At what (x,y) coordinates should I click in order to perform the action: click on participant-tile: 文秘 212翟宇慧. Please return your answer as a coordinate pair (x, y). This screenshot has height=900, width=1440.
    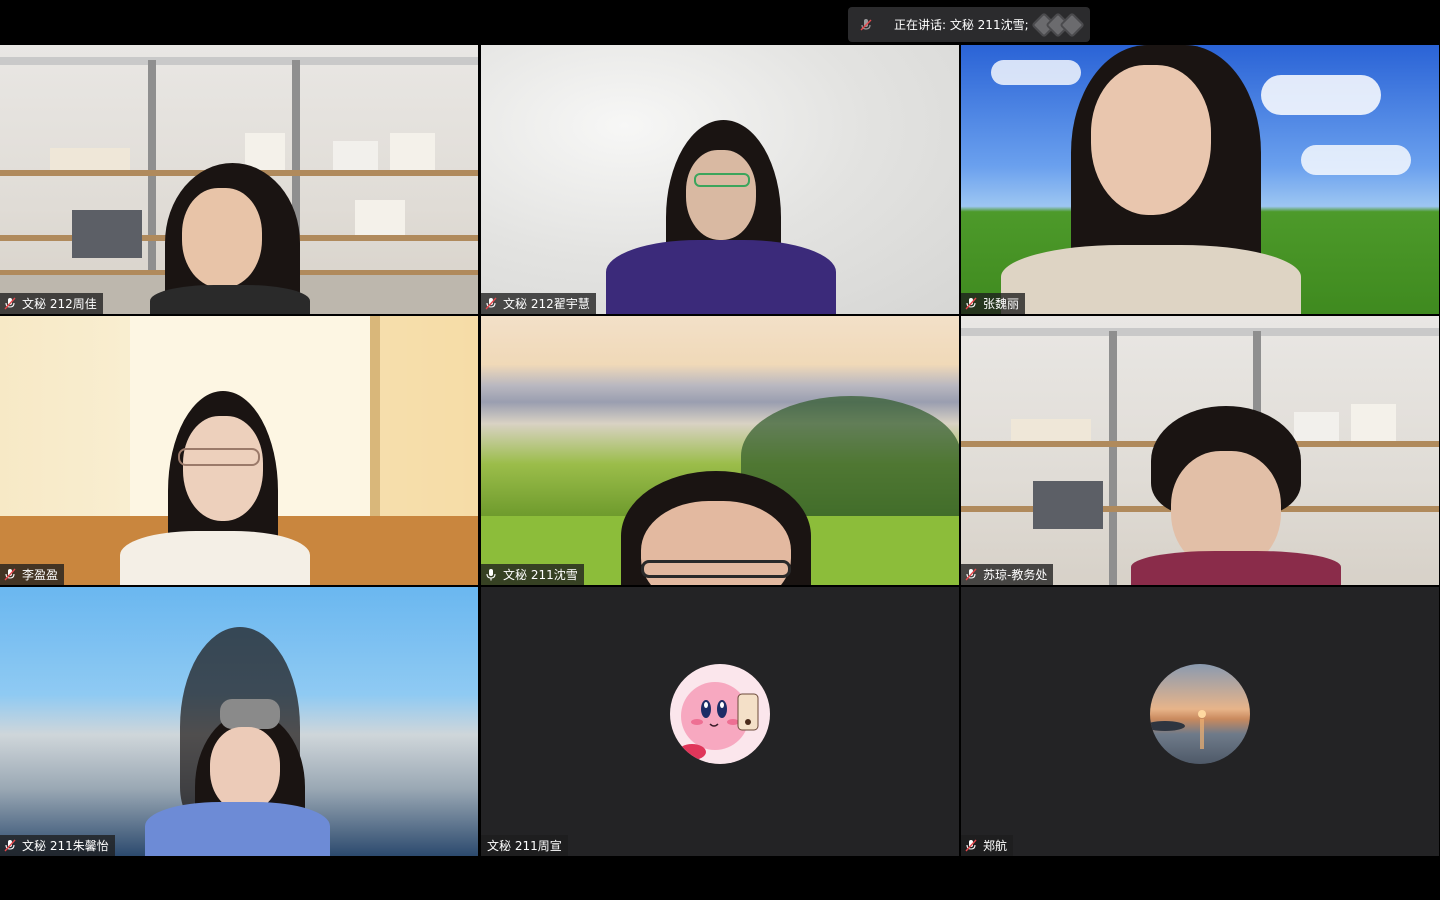
    Looking at the image, I should click on (720, 179).